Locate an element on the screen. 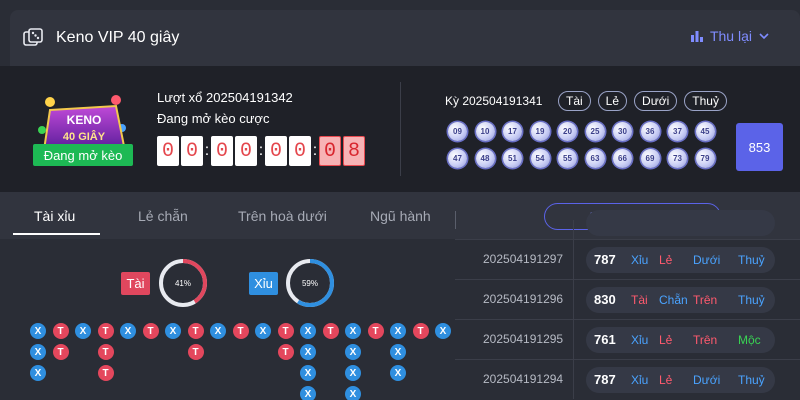  history-sum: 761 is located at coordinates (605, 339).